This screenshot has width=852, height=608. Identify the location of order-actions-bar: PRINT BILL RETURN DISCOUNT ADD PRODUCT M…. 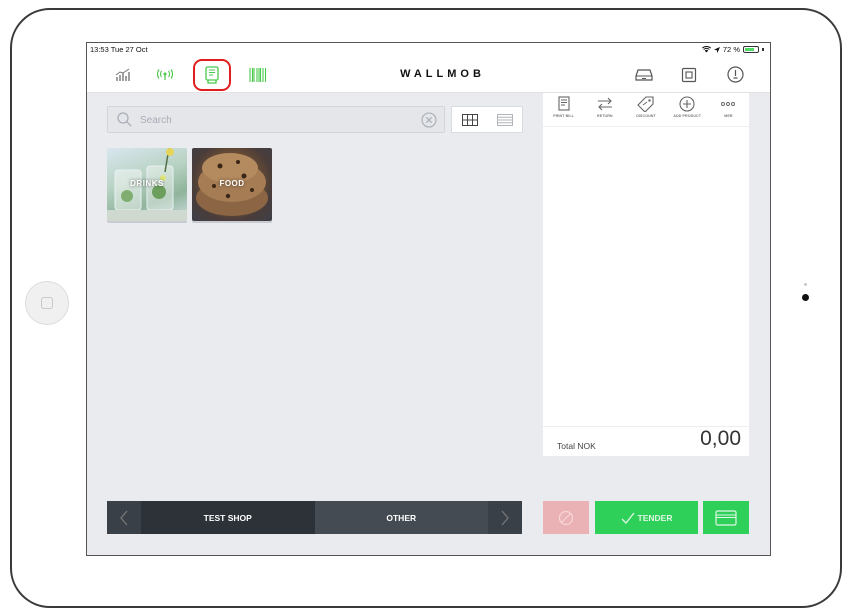
(646, 110).